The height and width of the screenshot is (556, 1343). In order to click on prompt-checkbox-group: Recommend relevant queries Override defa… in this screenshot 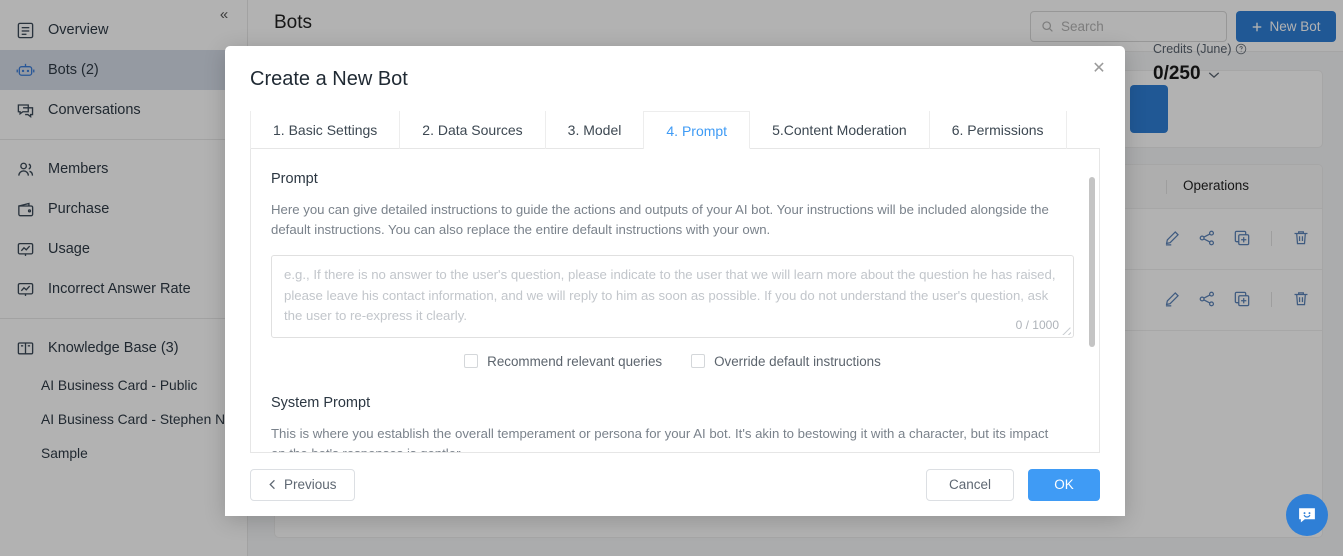, I will do `click(672, 361)`.